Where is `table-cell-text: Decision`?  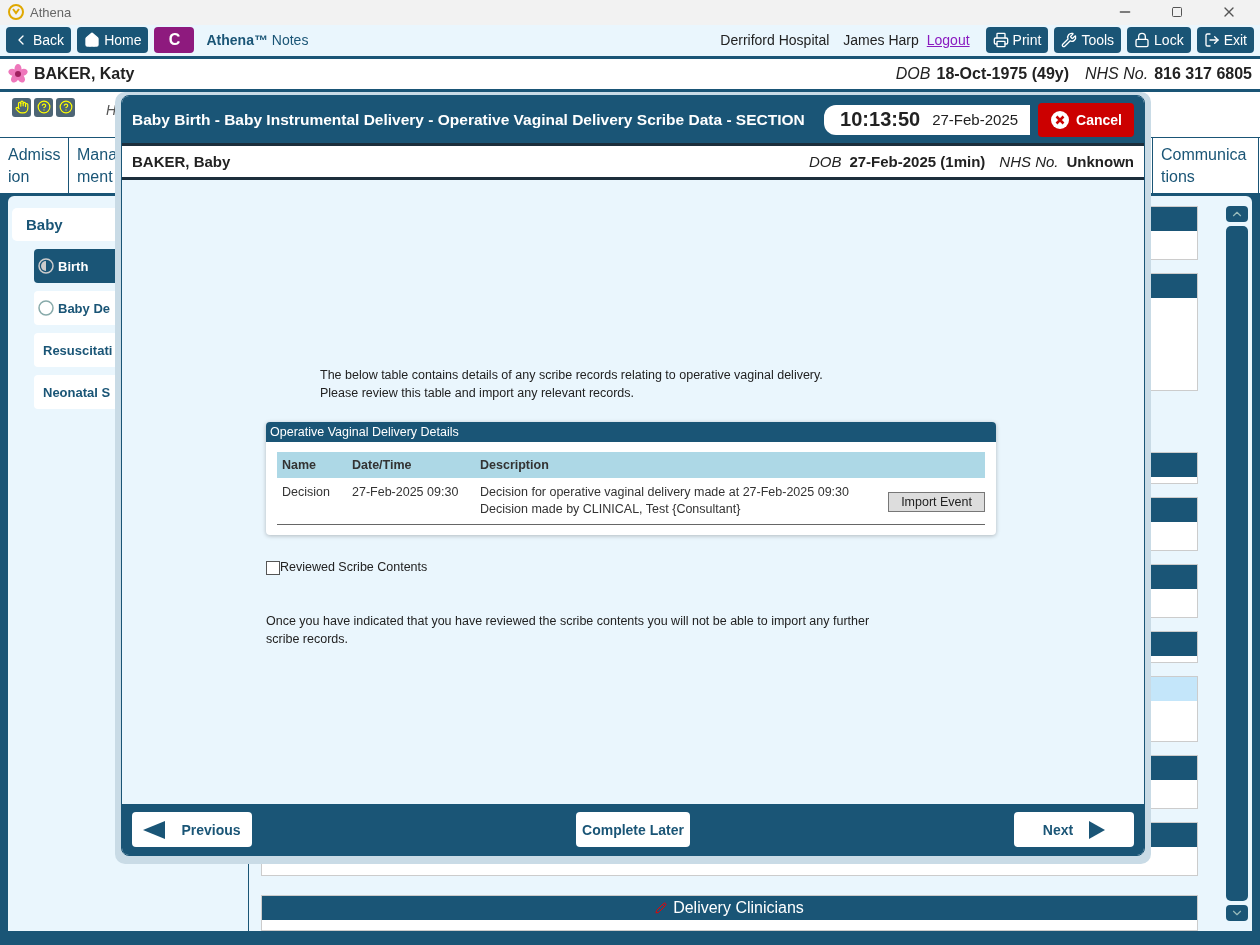
table-cell-text: Decision is located at coordinates (306, 492).